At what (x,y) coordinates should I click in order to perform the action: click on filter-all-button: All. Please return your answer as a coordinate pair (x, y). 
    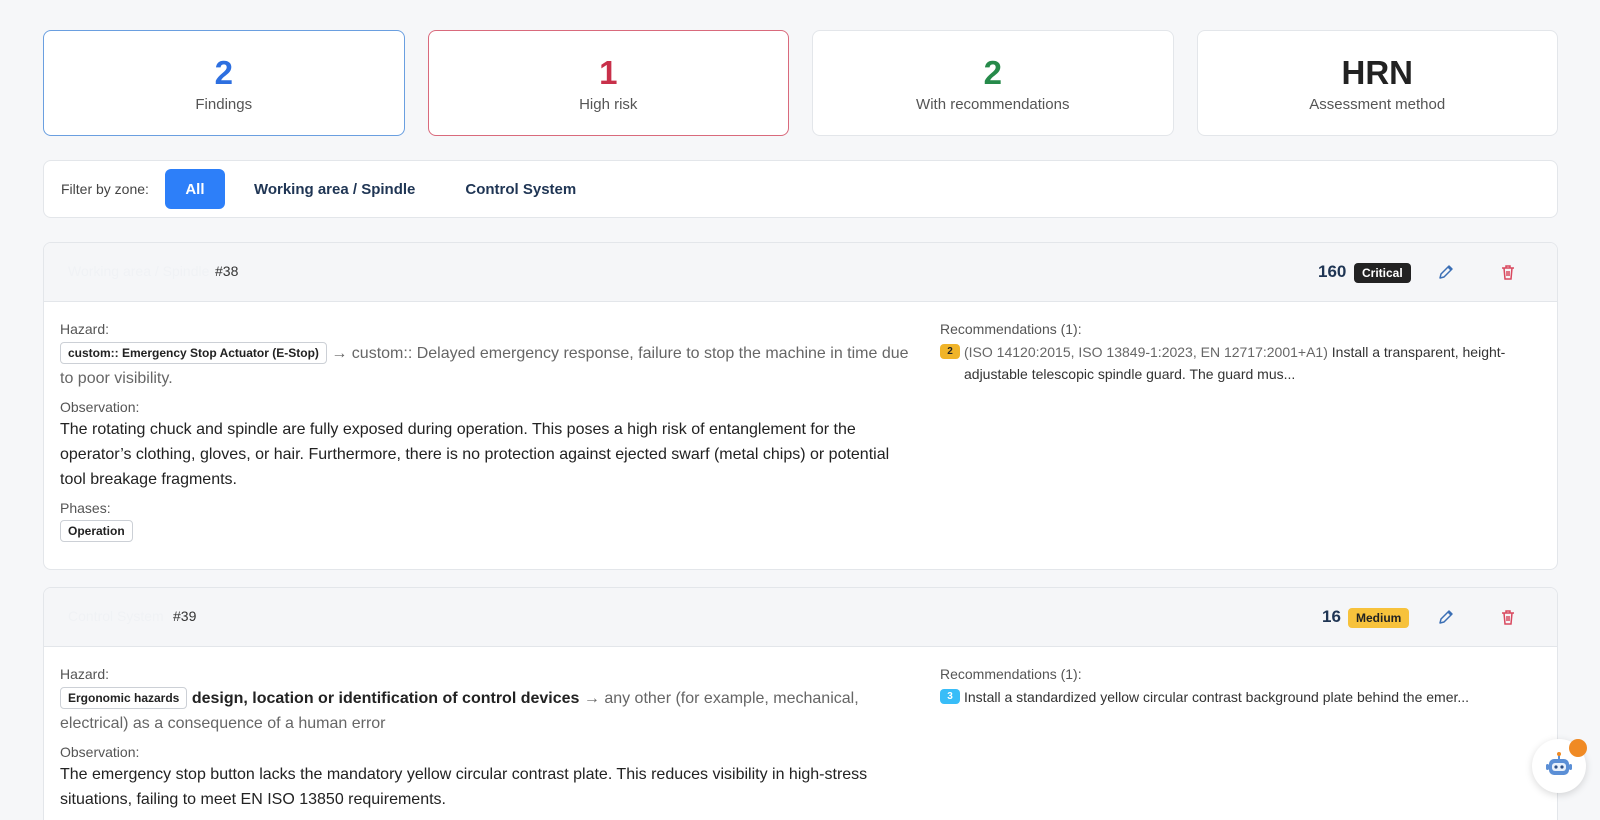
    Looking at the image, I should click on (194, 189).